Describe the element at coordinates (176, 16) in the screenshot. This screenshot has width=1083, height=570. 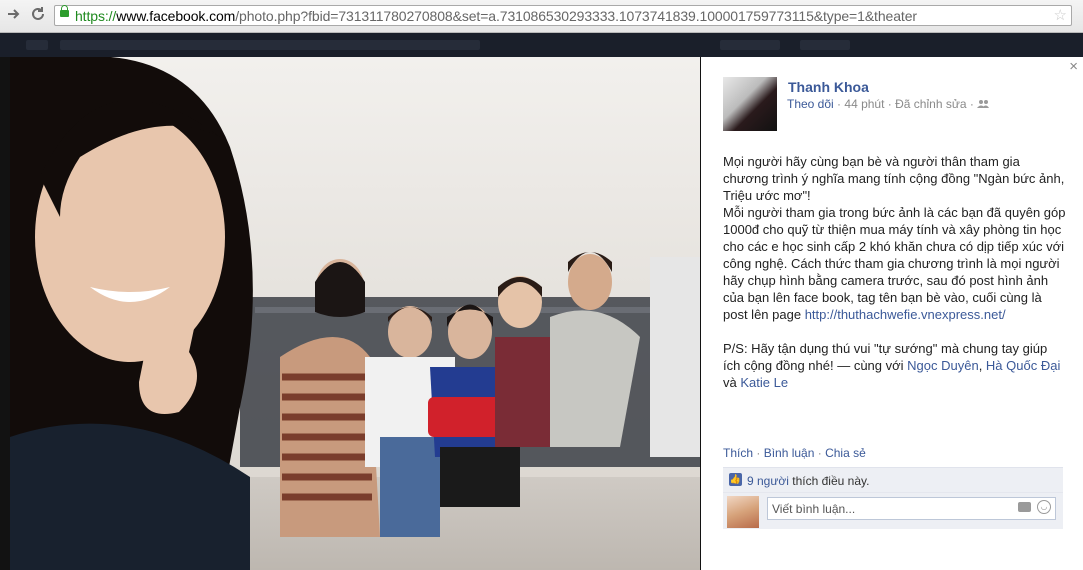
I see `url-host: www.facebook.com` at that location.